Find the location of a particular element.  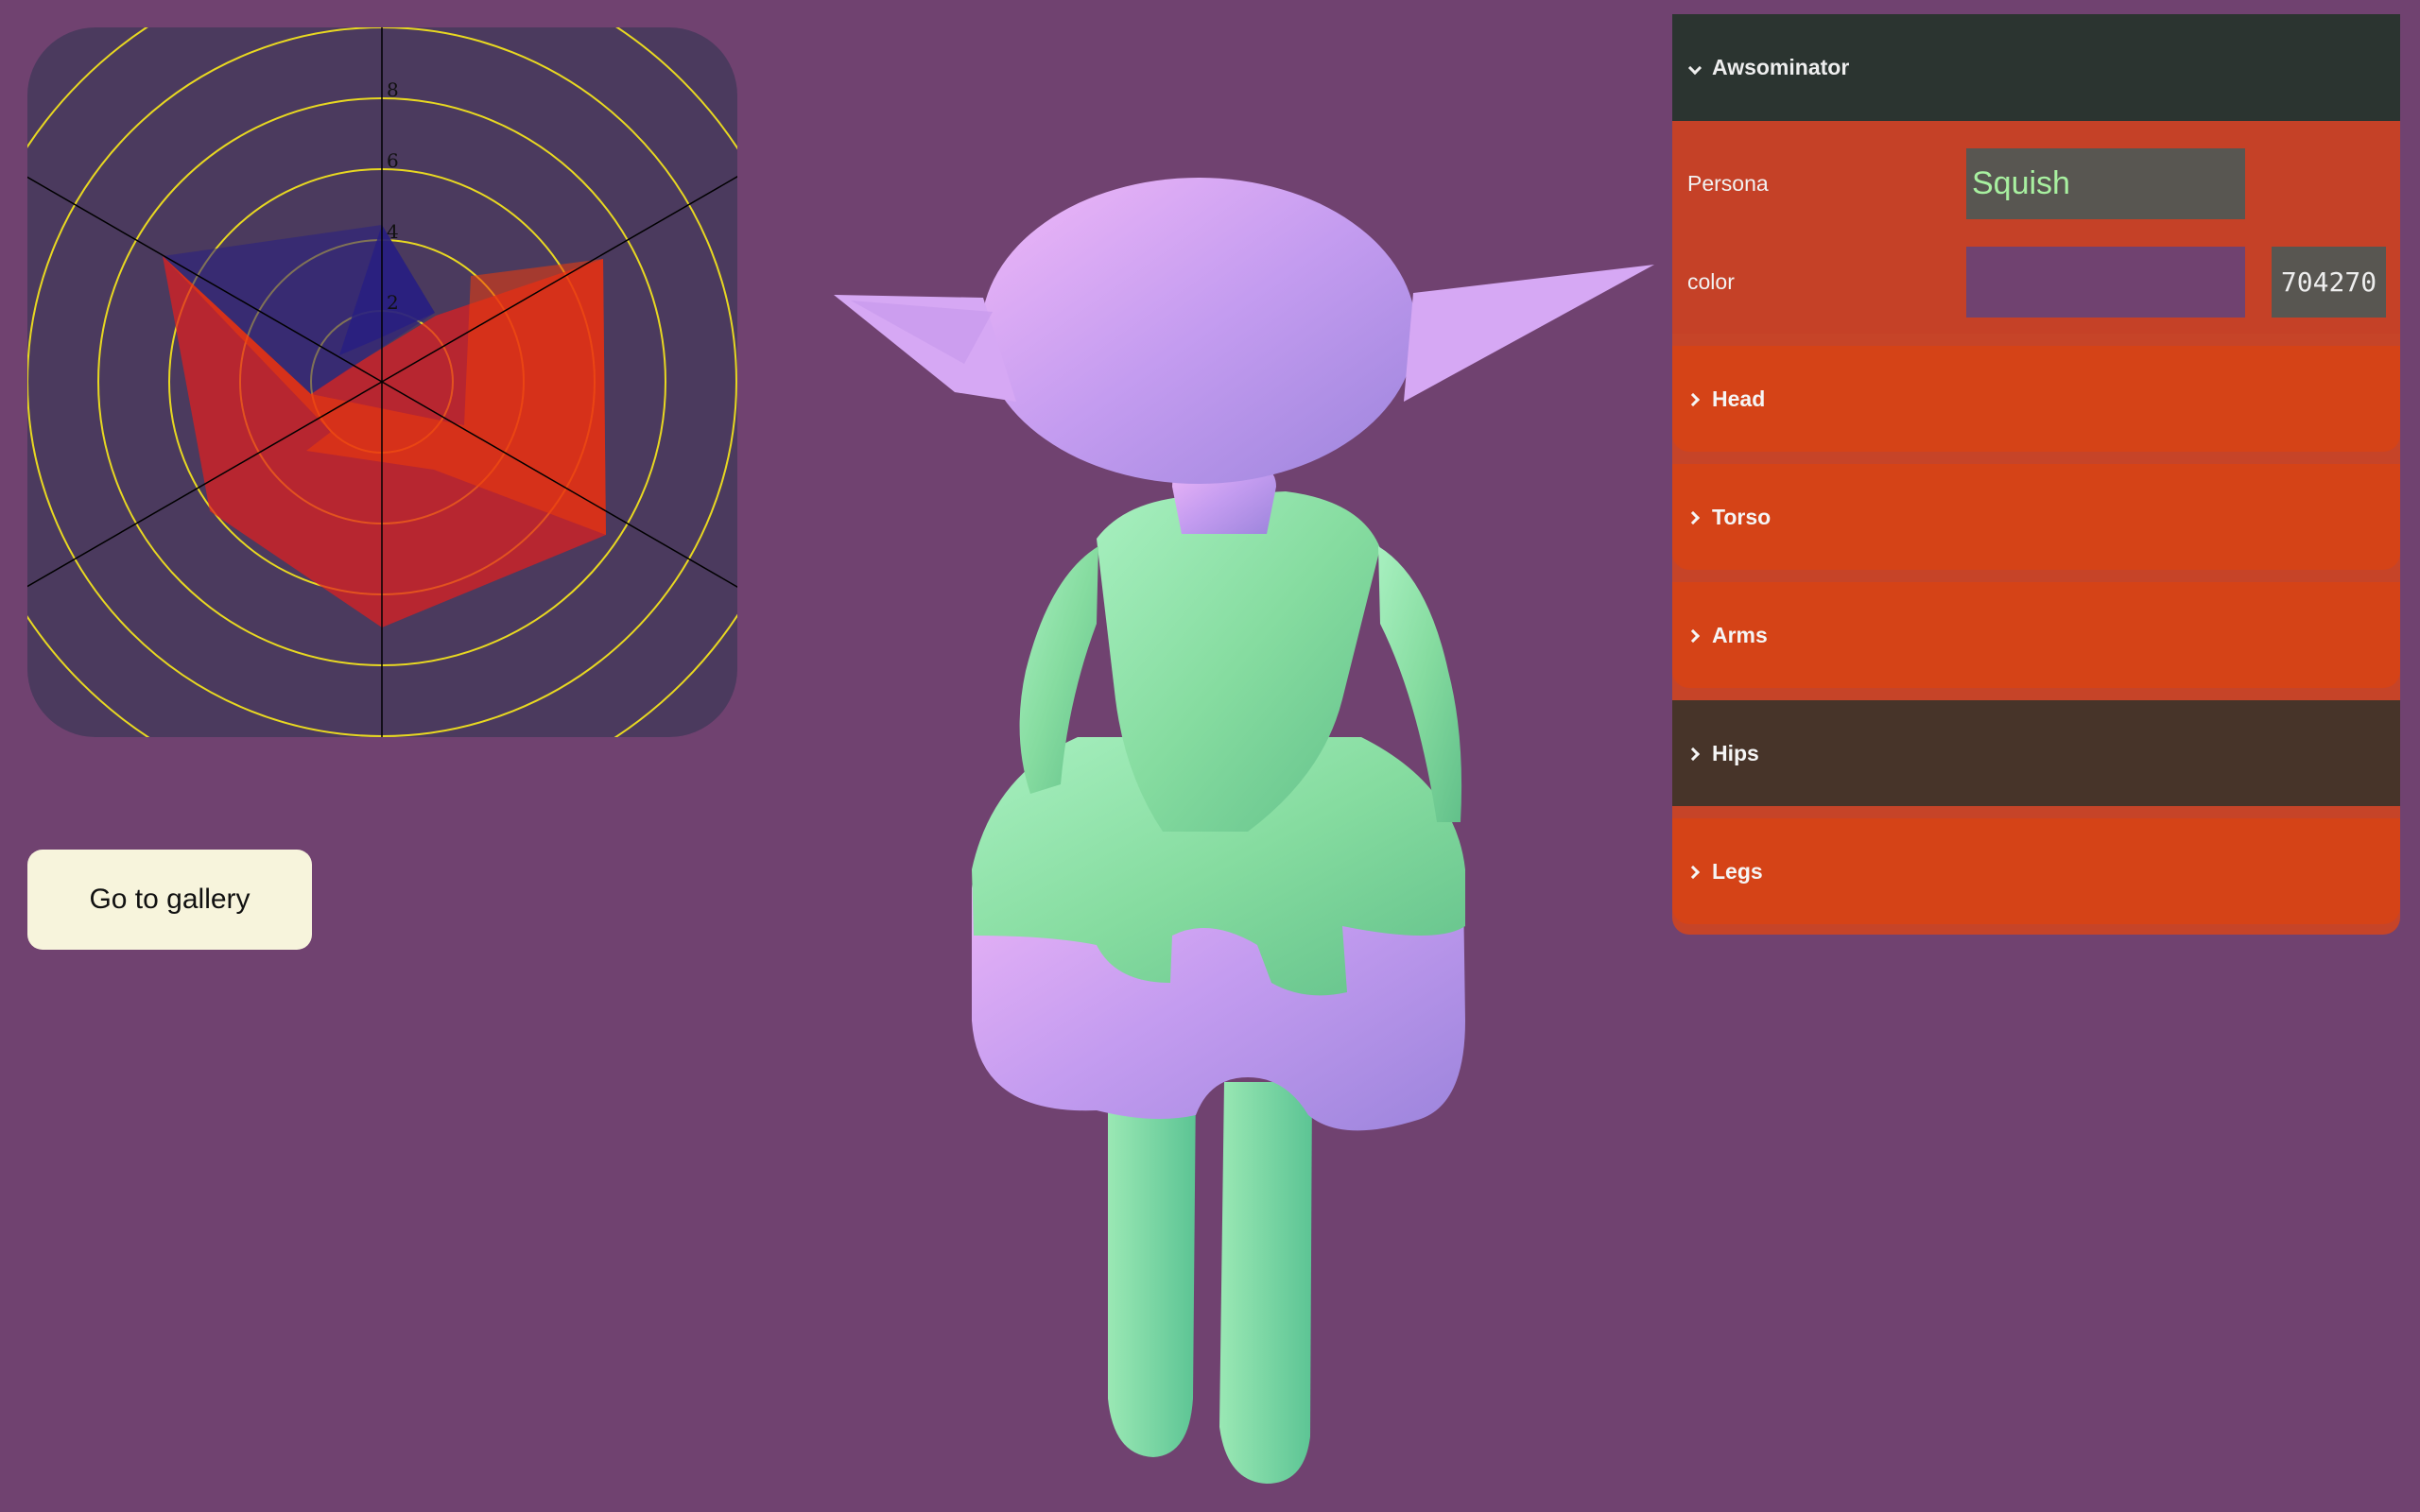

color-label: color is located at coordinates (1711, 281).